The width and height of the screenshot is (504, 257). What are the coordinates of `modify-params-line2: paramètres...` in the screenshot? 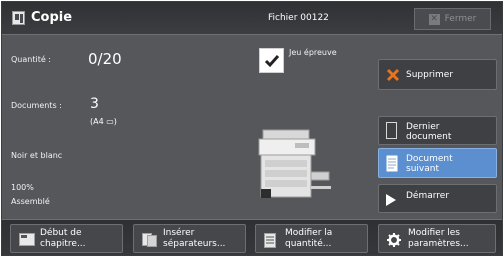 It's located at (438, 244).